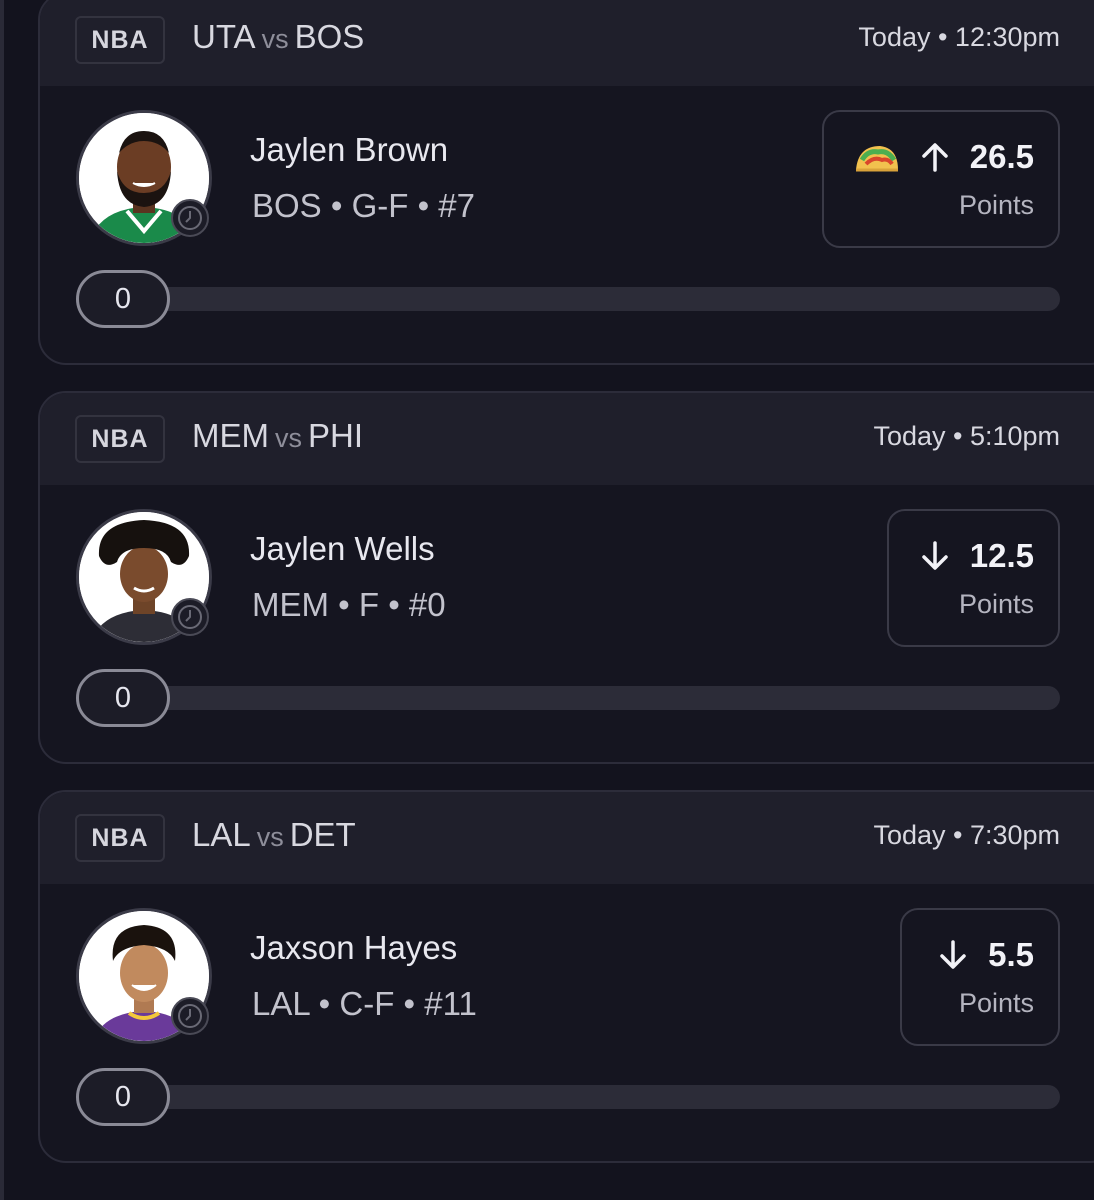 The width and height of the screenshot is (1094, 1200). What do you see at coordinates (876, 159) in the screenshot?
I see `taco-icon` at bounding box center [876, 159].